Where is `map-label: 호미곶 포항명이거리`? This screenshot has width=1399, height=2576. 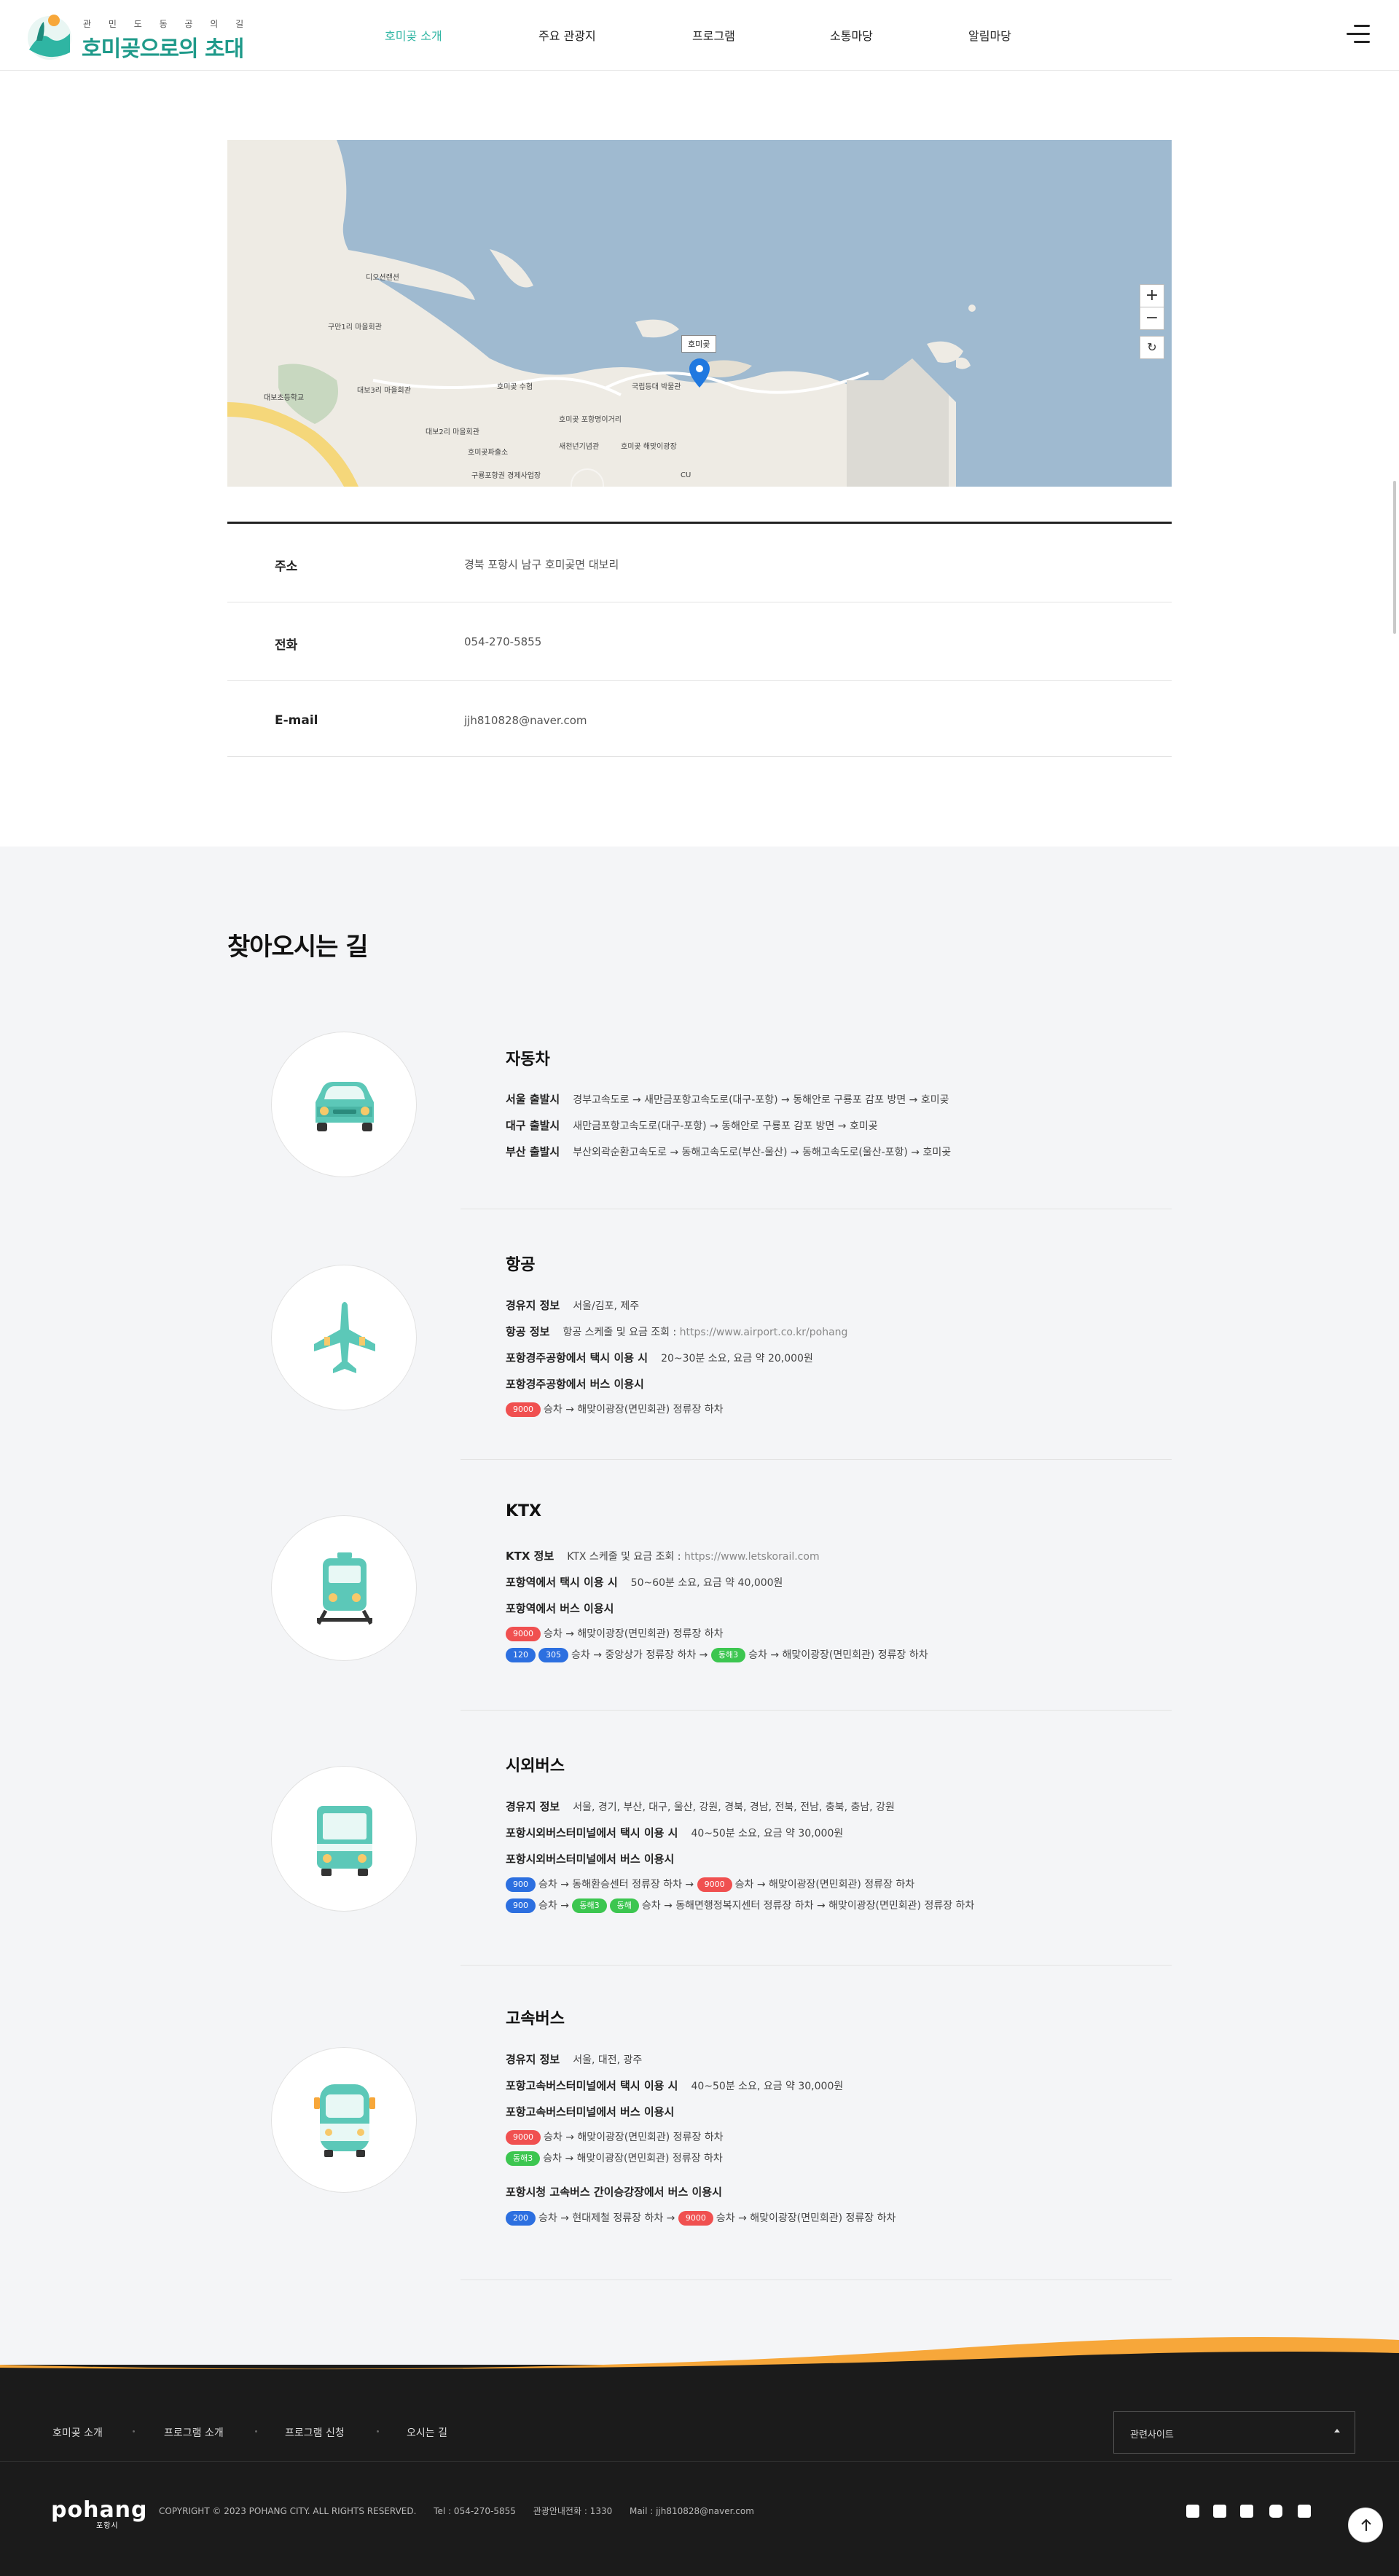
map-label: 호미곶 포항명이거리 is located at coordinates (590, 420).